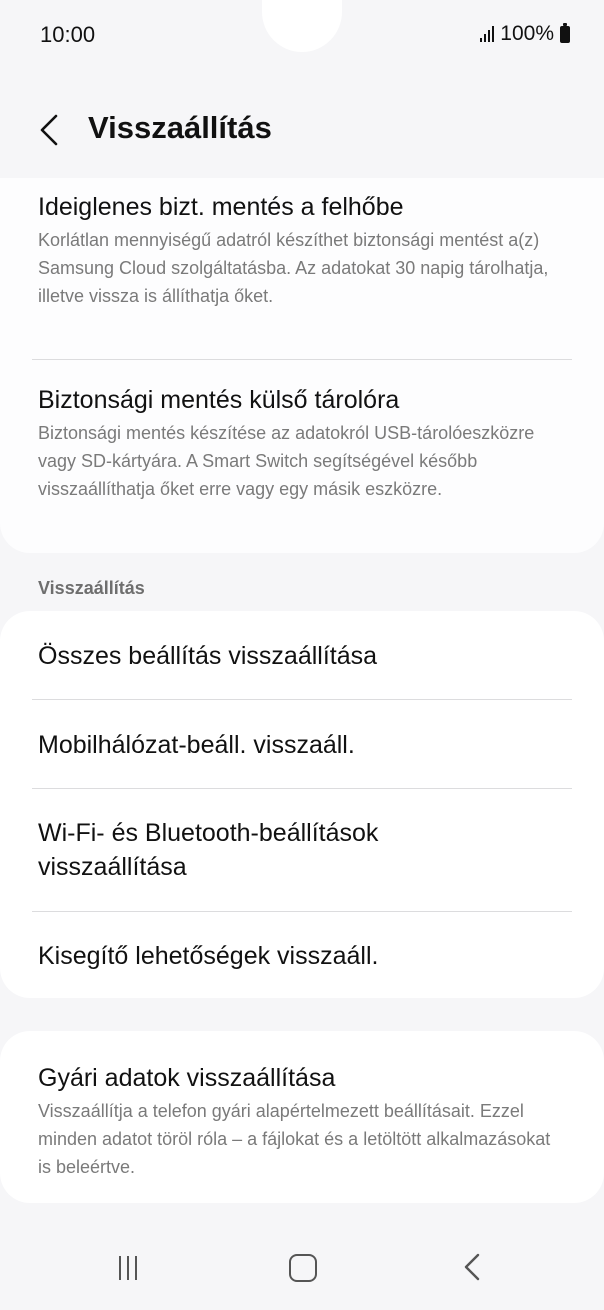 This screenshot has height=1310, width=604. I want to click on reset-mobile-network-item: Mobilhálózat-beáll. visszaáll., so click(302, 745).